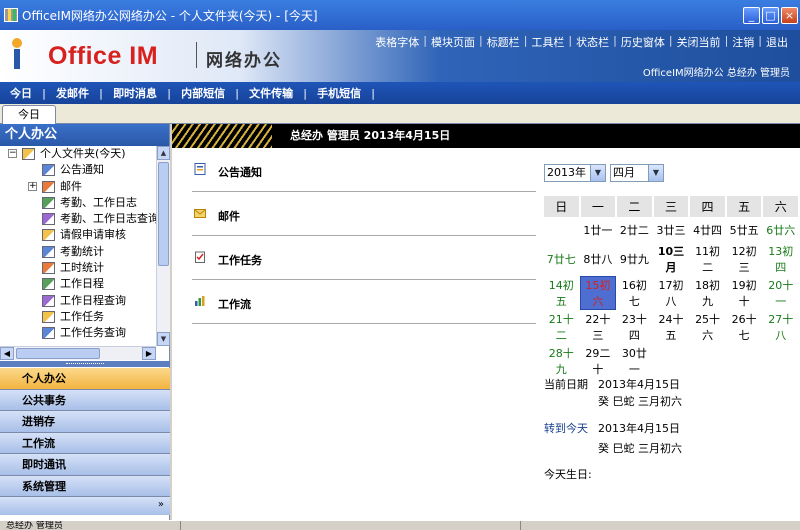 The image size is (800, 530). I want to click on calendar-day: 30廿一, so click(634, 361).